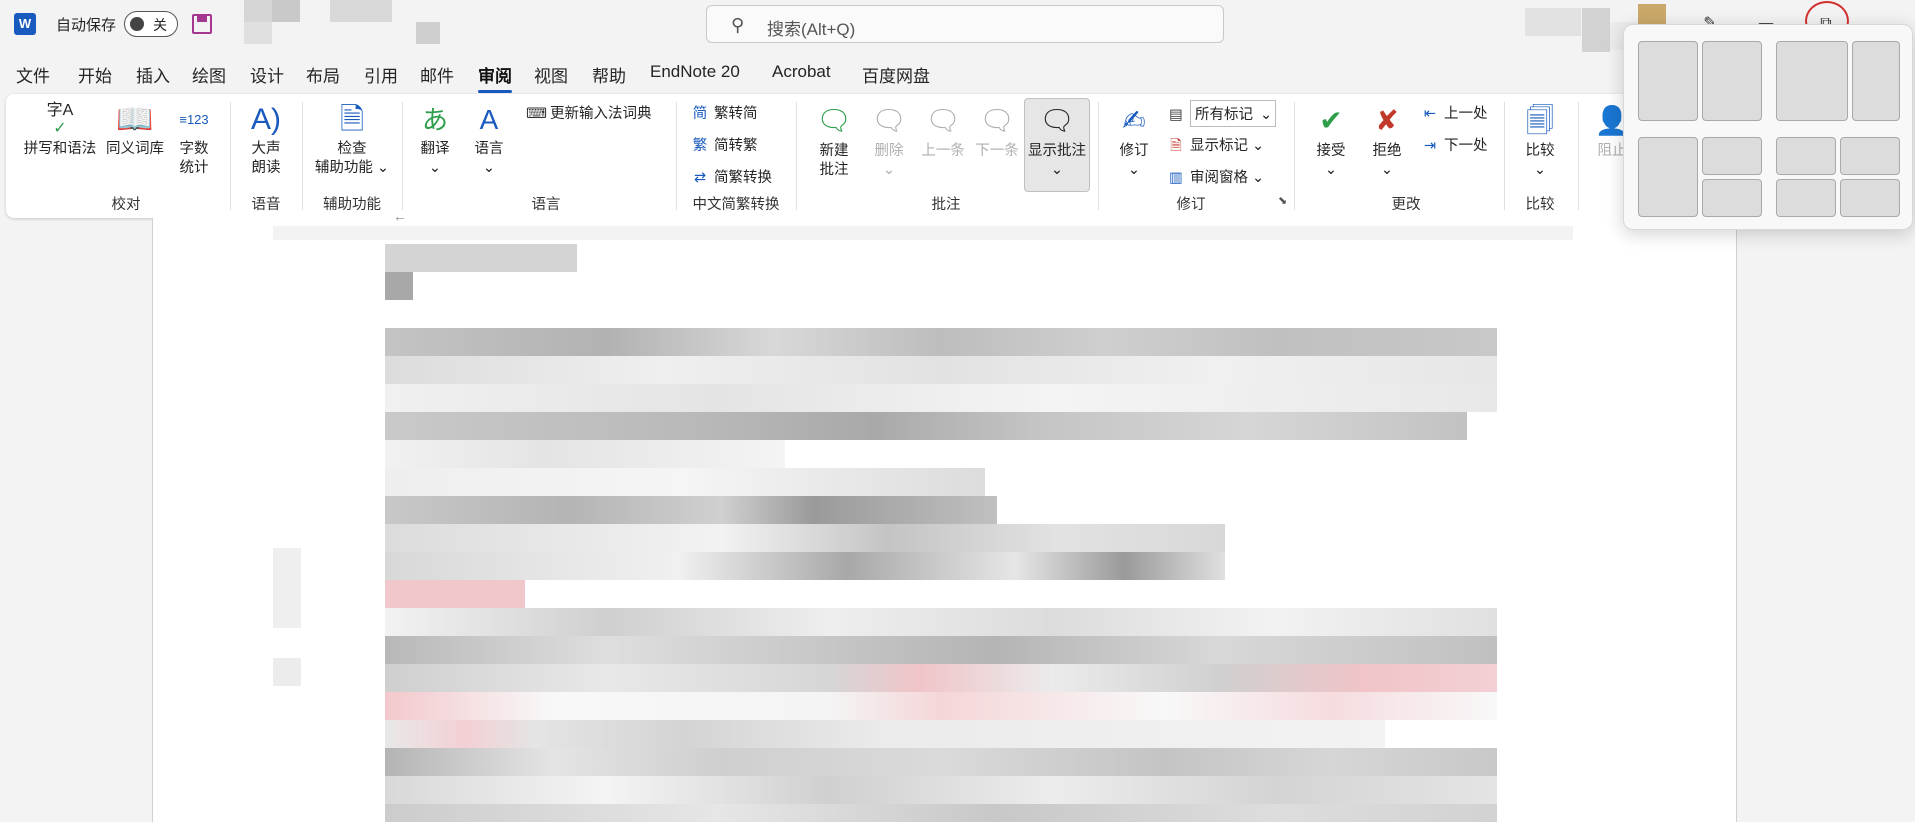  Describe the element at coordinates (1732, 198) in the screenshot. I see `snap-zone-right-bottom` at that location.